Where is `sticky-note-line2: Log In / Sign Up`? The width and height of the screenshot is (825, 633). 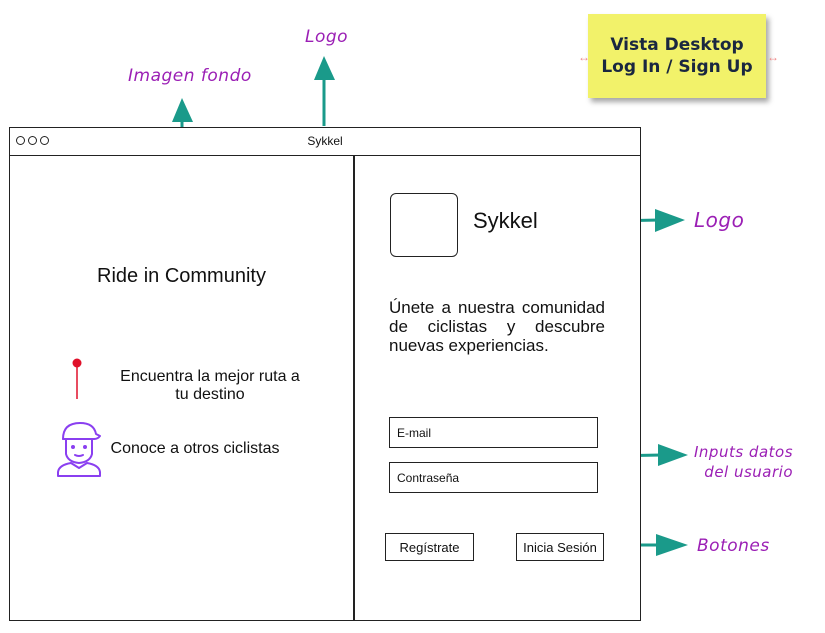
sticky-note-line2: Log In / Sign Up is located at coordinates (677, 67).